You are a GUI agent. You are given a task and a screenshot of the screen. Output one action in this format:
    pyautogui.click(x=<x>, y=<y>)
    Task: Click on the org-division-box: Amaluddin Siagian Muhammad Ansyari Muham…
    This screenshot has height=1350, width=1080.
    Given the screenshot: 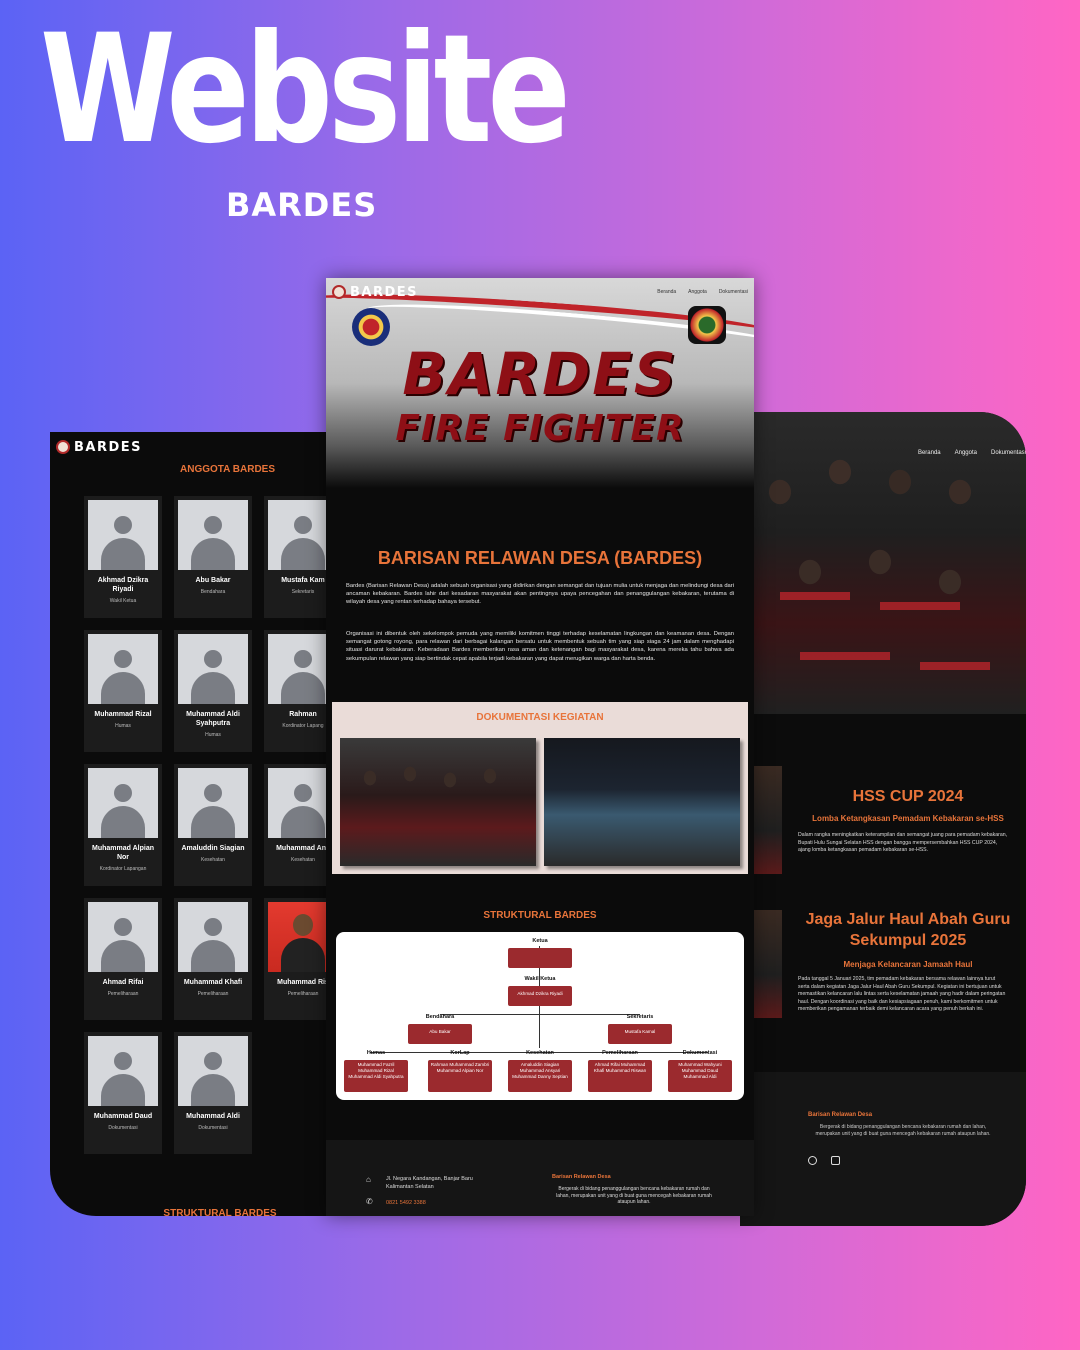 What is the action you would take?
    pyautogui.click(x=540, y=1076)
    